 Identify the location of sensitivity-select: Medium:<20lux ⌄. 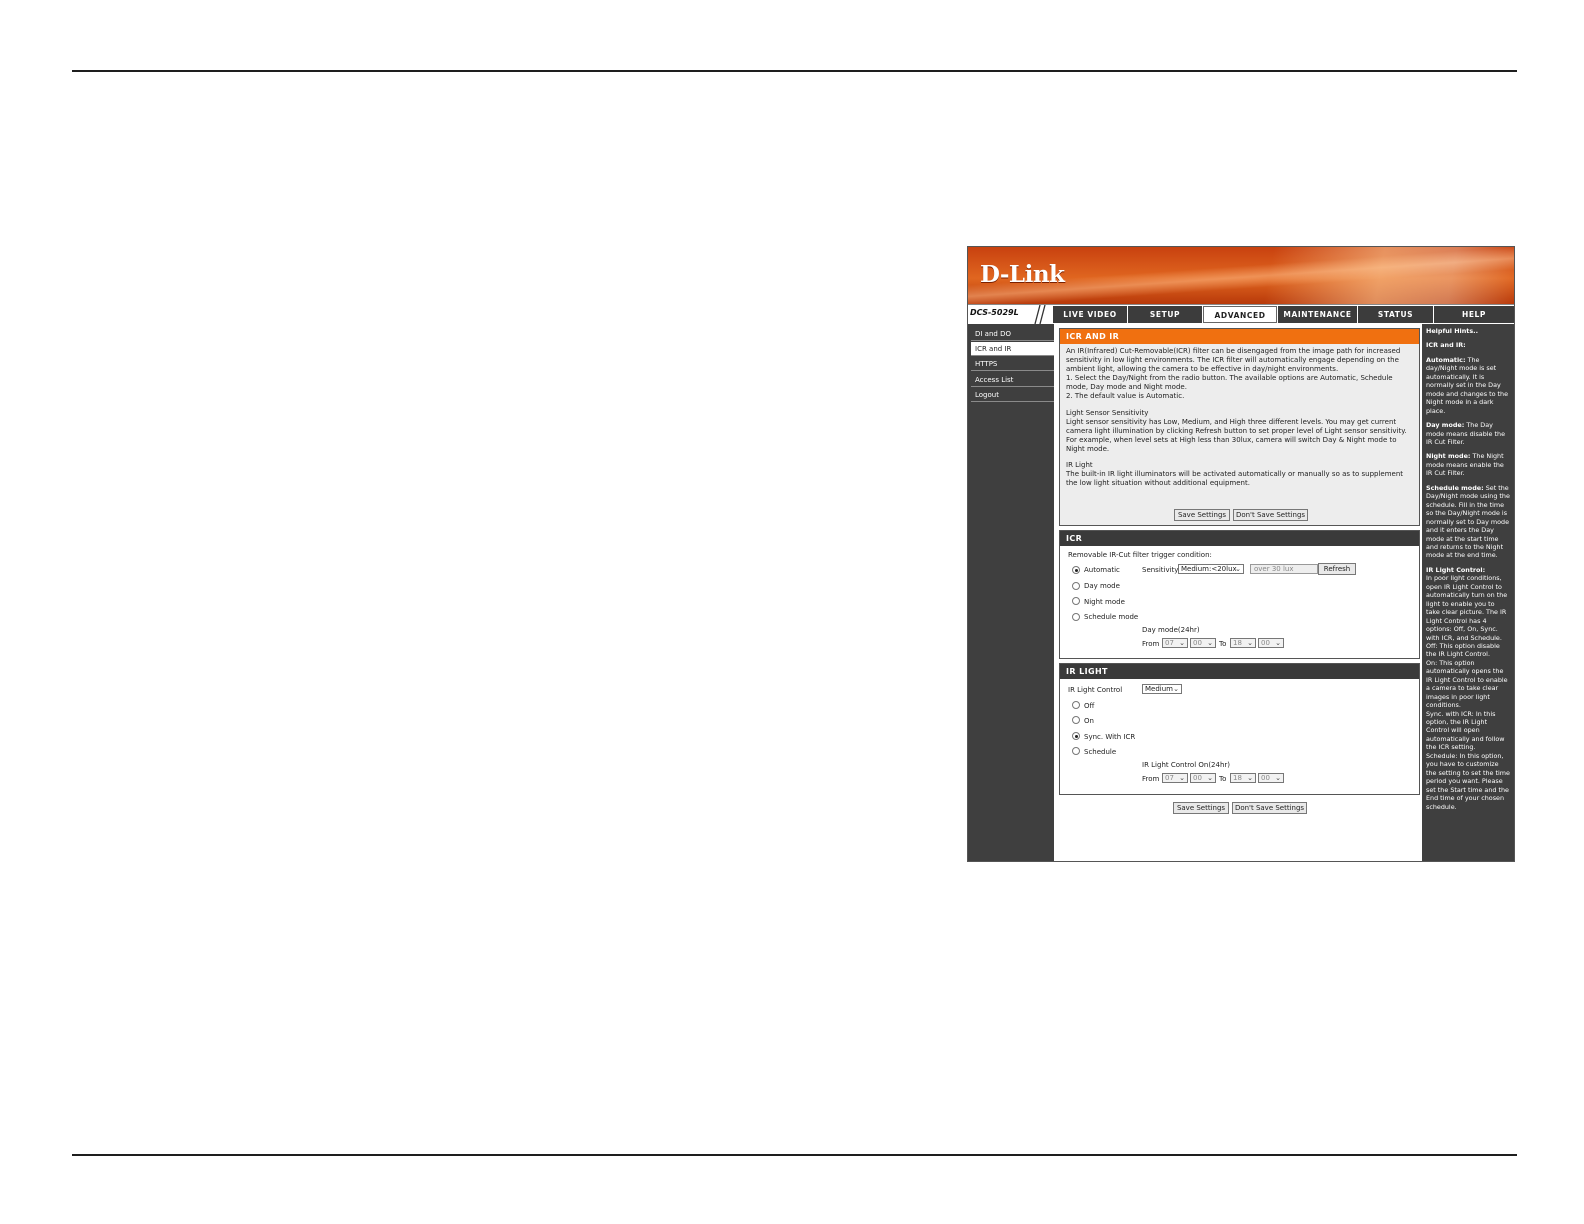
(1211, 569).